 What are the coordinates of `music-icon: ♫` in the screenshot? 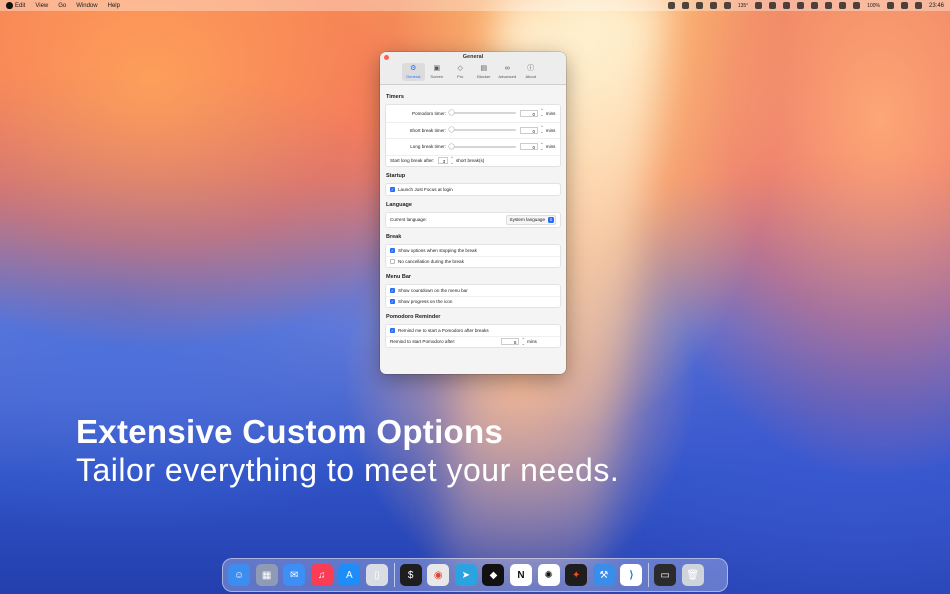 It's located at (322, 575).